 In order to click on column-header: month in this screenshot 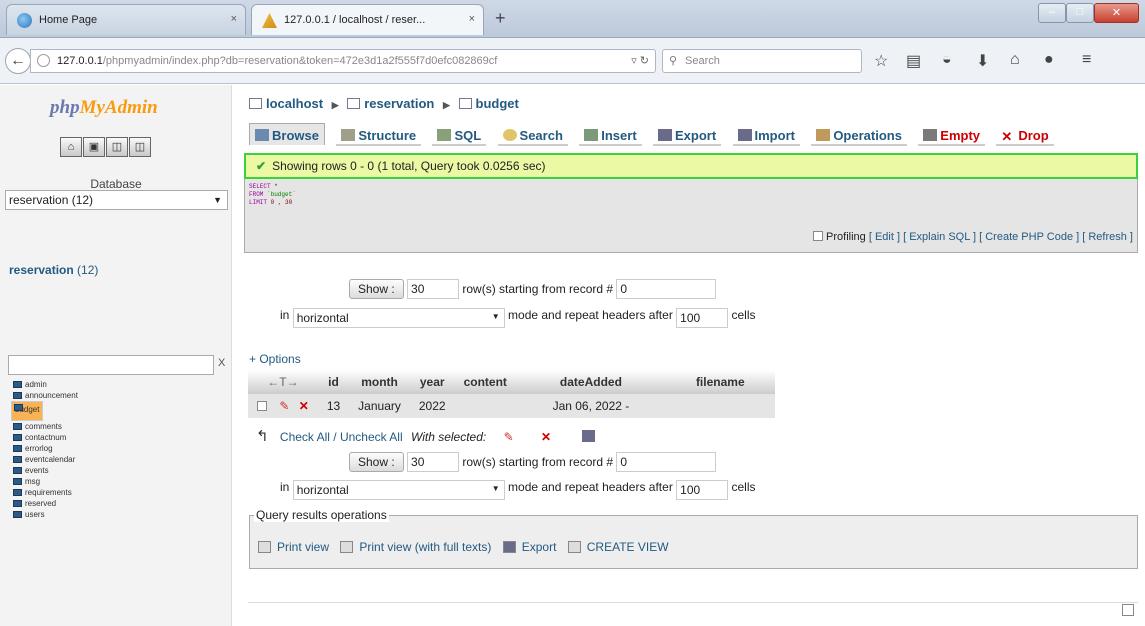, I will do `click(379, 382)`.